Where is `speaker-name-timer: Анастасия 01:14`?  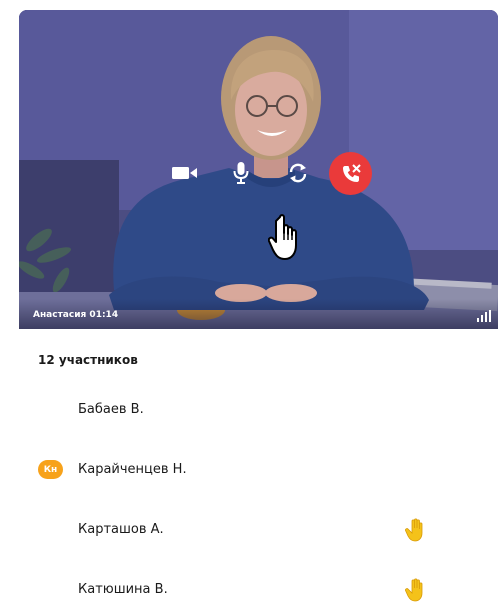 speaker-name-timer: Анастасия 01:14 is located at coordinates (76, 315).